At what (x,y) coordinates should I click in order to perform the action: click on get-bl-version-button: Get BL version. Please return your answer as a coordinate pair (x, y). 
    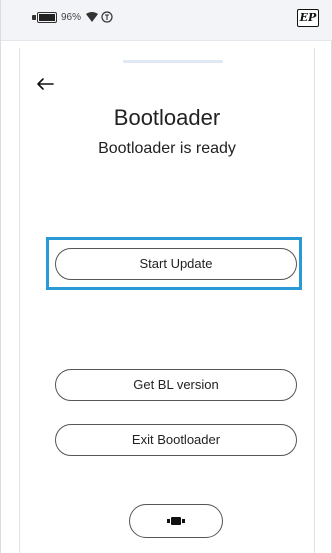
    Looking at the image, I should click on (176, 385).